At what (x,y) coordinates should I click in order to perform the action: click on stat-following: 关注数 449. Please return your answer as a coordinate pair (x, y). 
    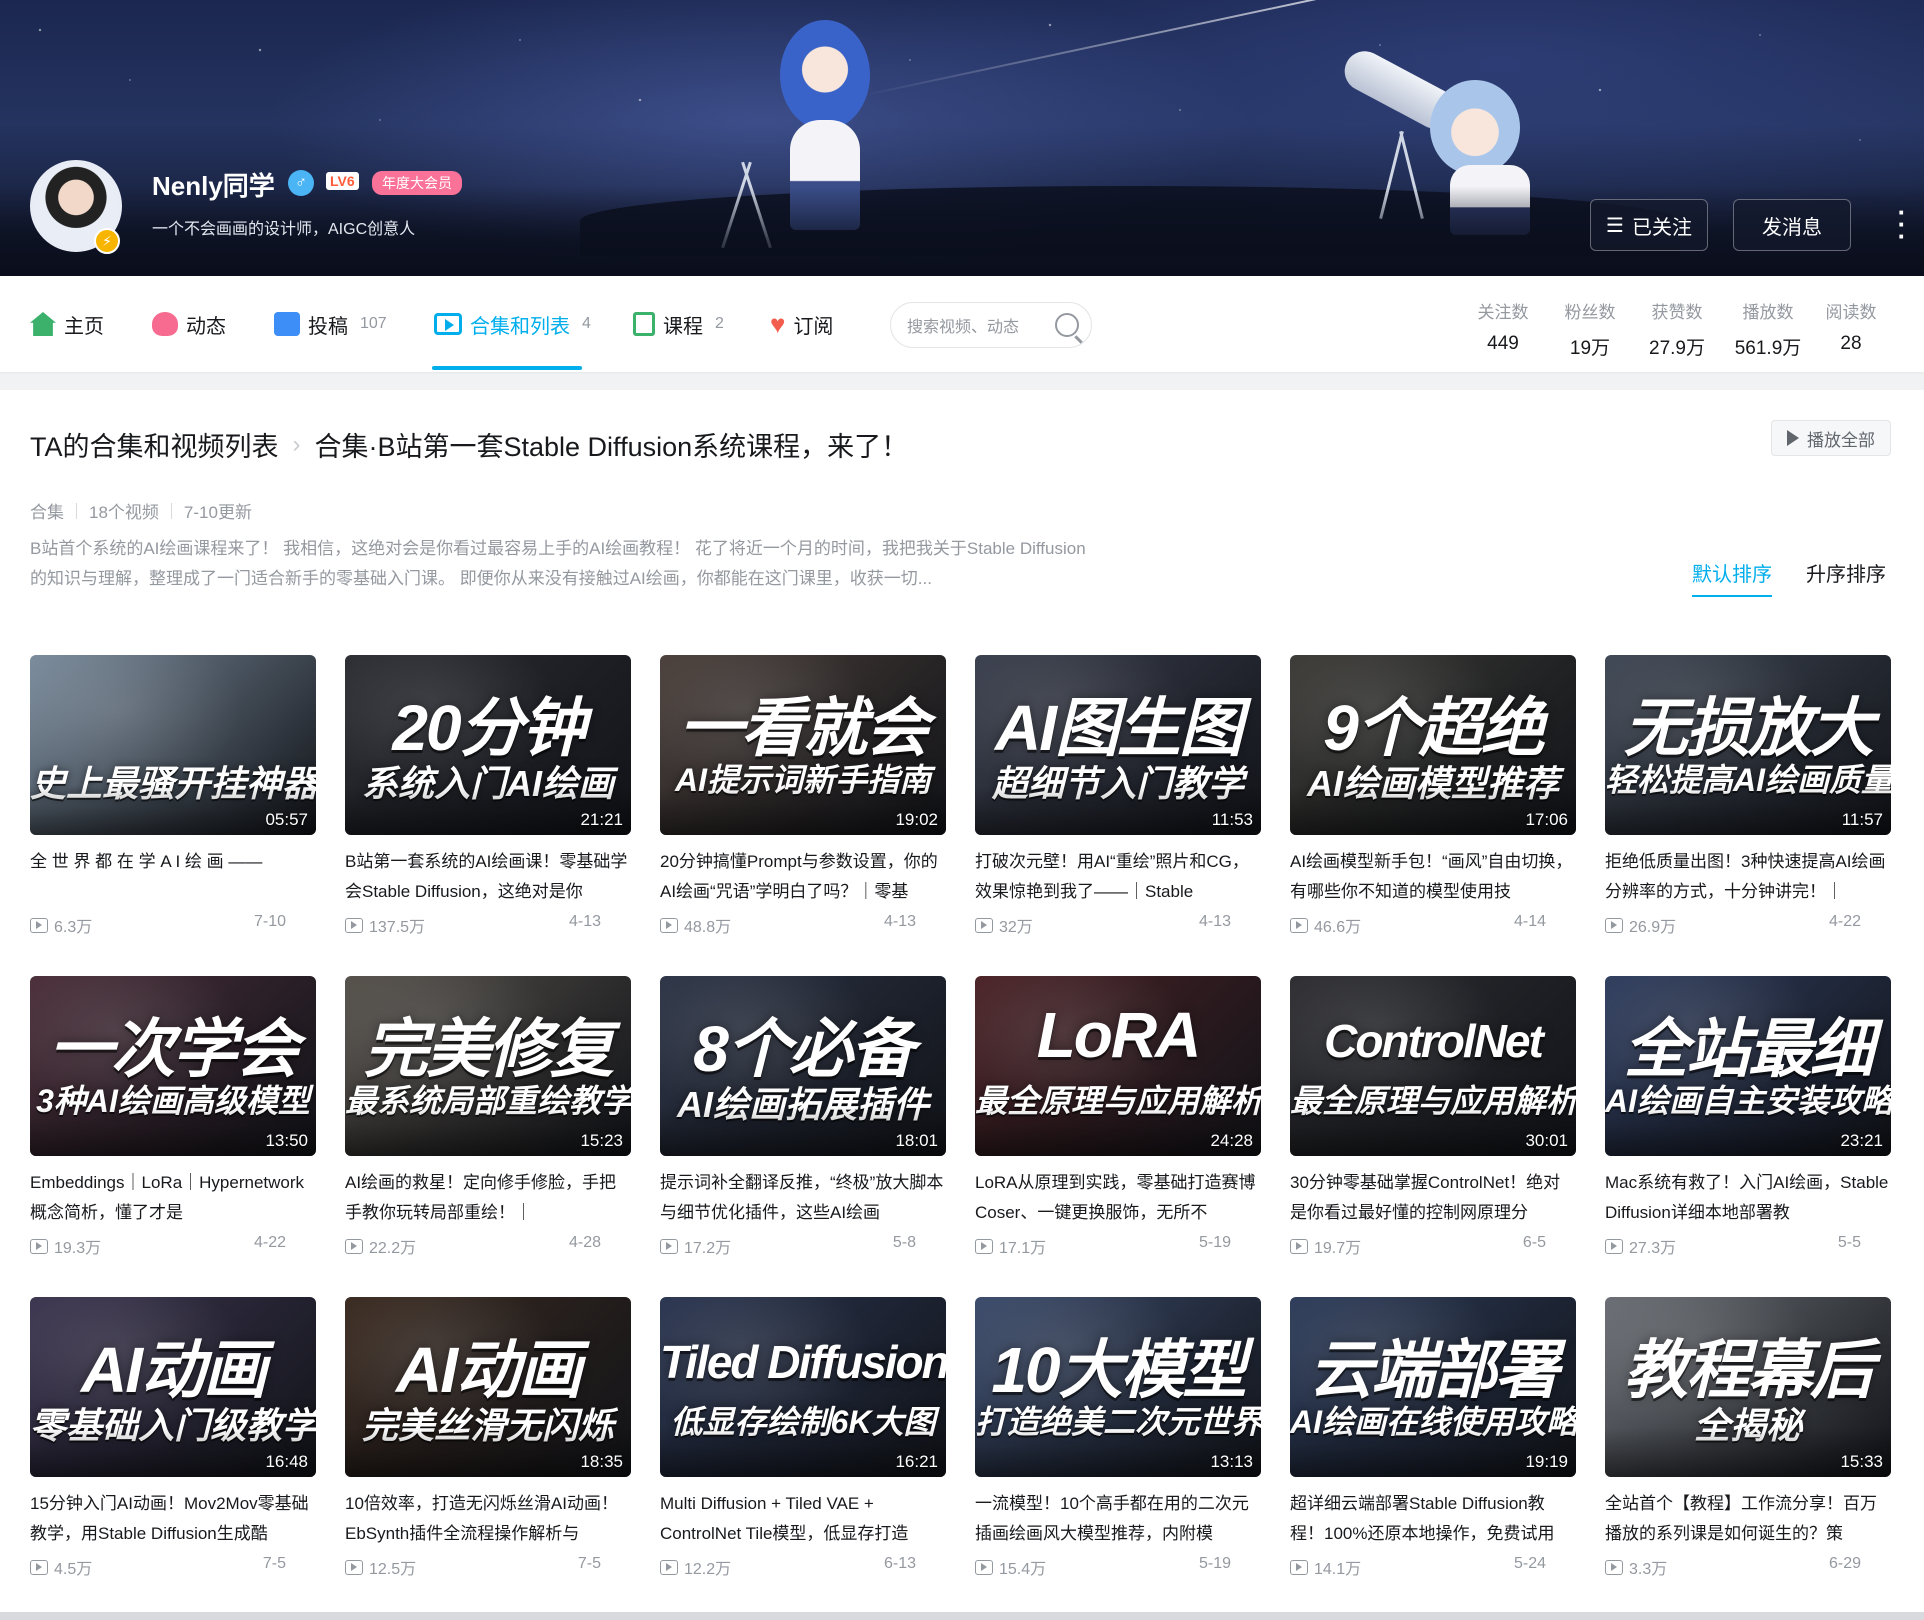
    Looking at the image, I should click on (1503, 326).